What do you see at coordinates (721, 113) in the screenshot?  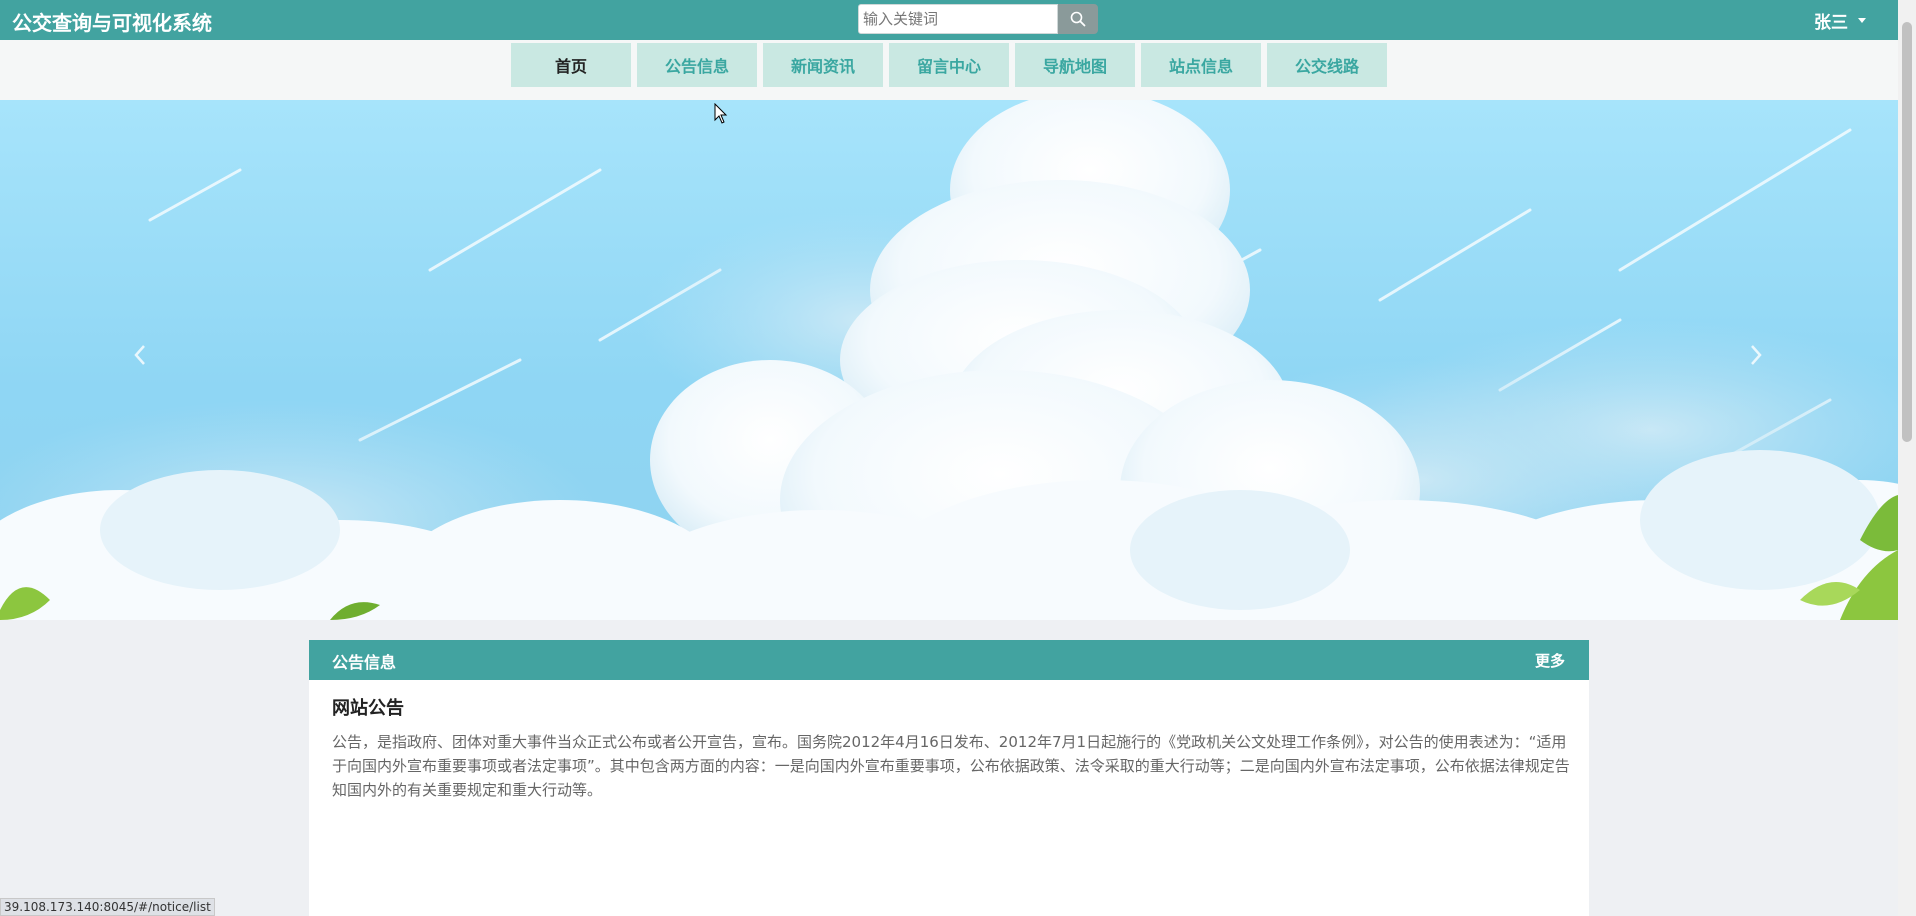 I see `mouse-cursor-icon` at bounding box center [721, 113].